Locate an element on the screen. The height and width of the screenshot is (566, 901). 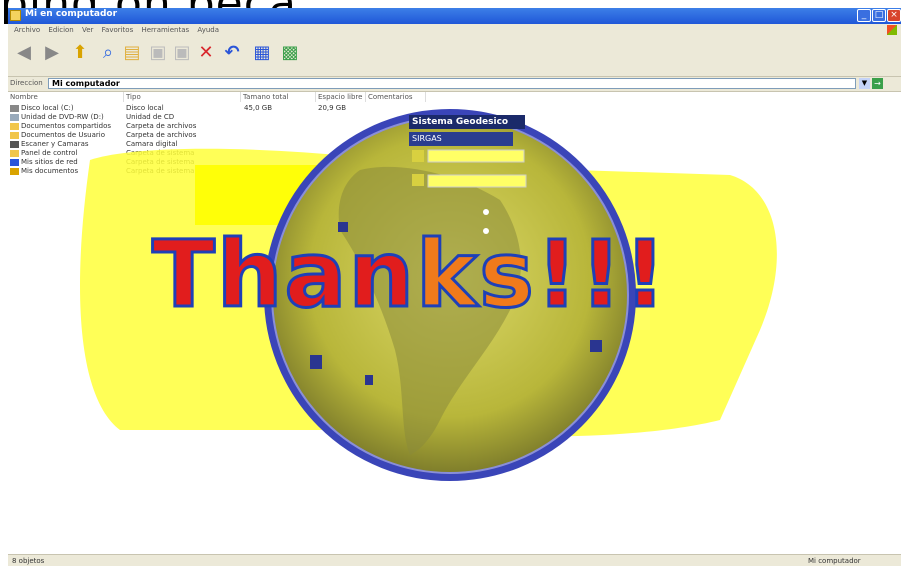
thanks-main: Than is located at coordinates (283, 275).